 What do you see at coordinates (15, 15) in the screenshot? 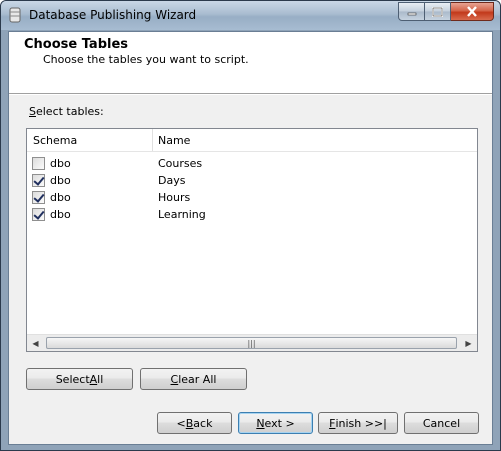
I see `database-icon` at bounding box center [15, 15].